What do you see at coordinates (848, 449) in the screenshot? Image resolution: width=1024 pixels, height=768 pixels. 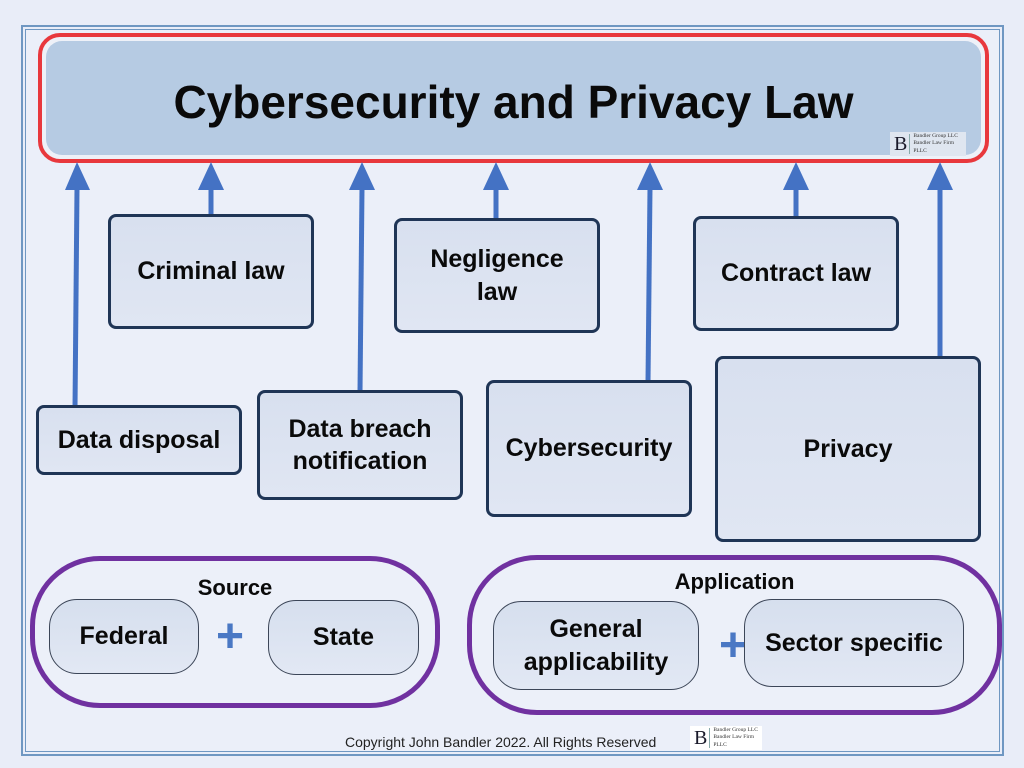 I see `box-privacy: Privacy` at bounding box center [848, 449].